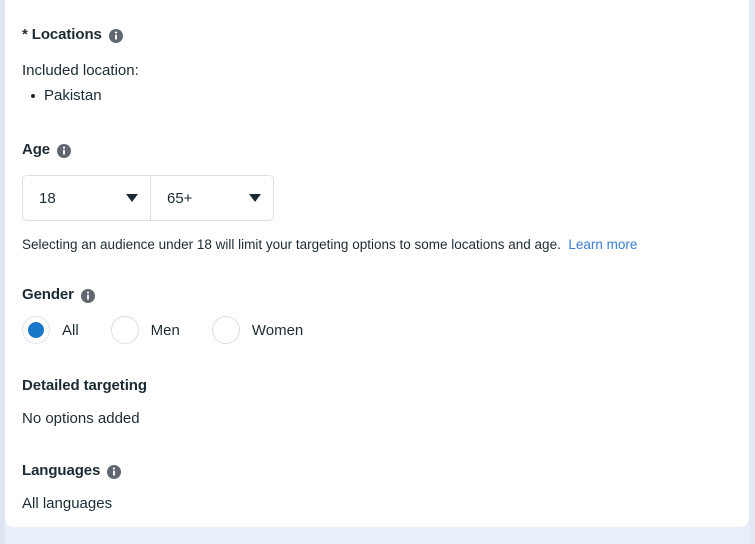 The image size is (755, 544). I want to click on age-min-value: 18, so click(47, 198).